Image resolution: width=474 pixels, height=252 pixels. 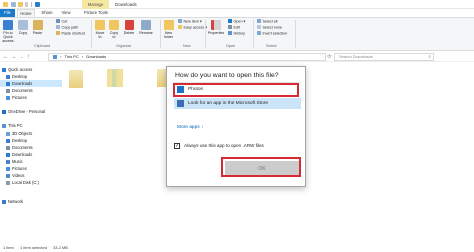 I want to click on sidebar-item: Quick access, so click(x=31, y=69).